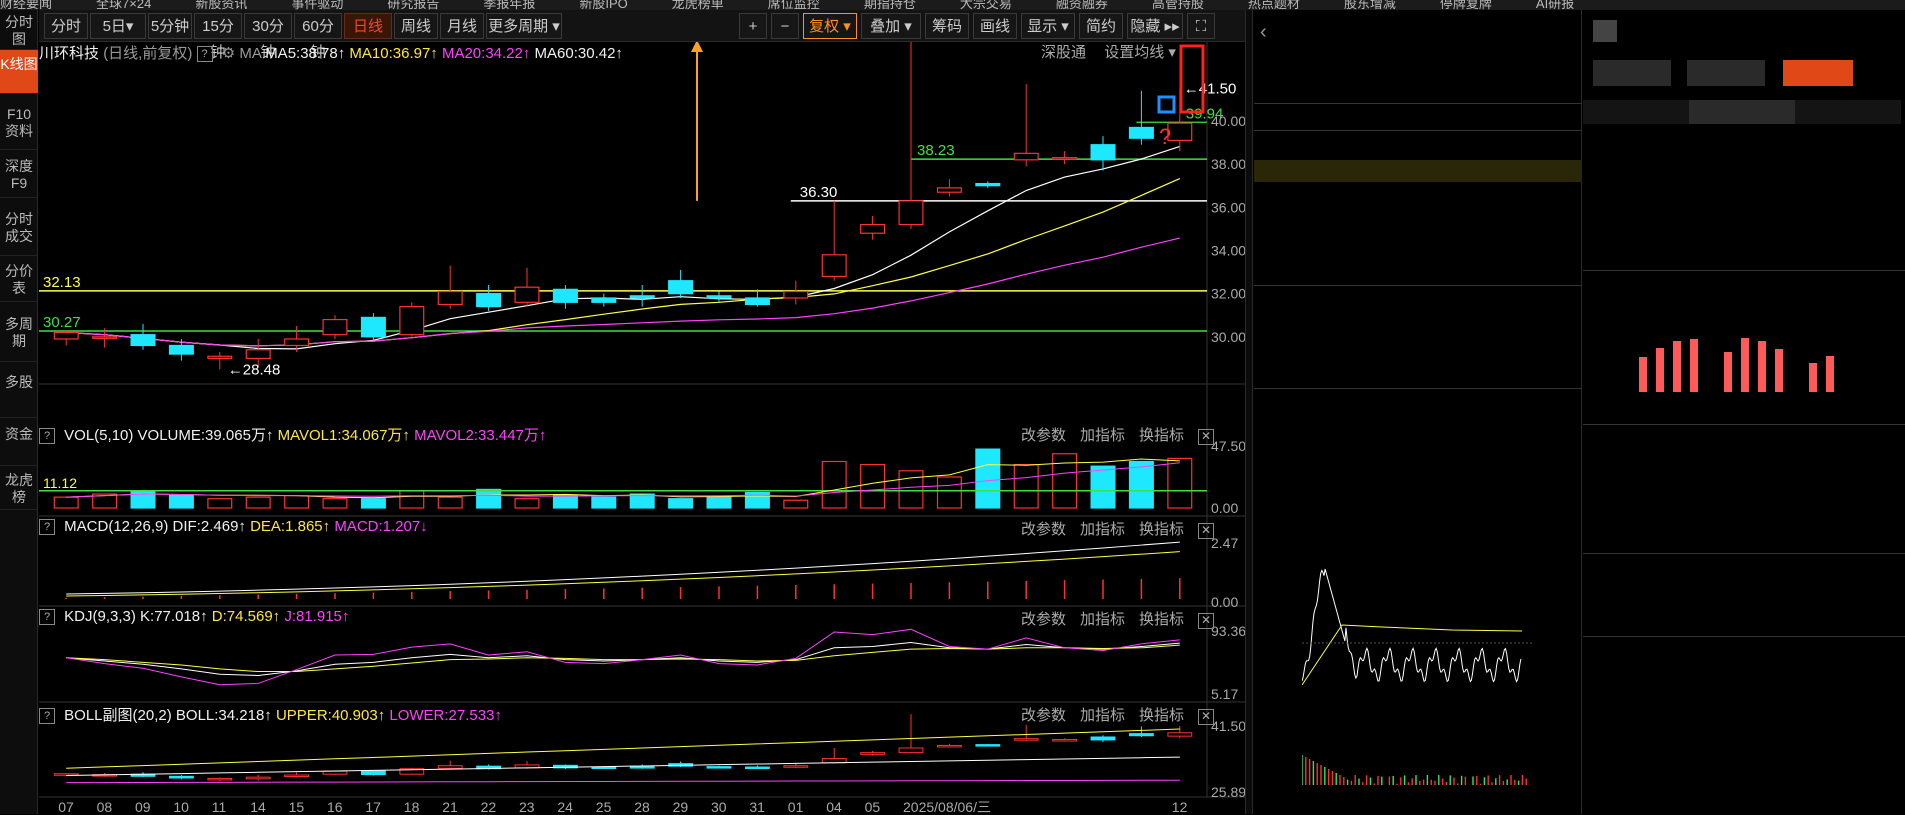 This screenshot has width=1905, height=815. Describe the element at coordinates (891, 26) in the screenshot. I see `overlay-button: 叠加 ▾` at that location.